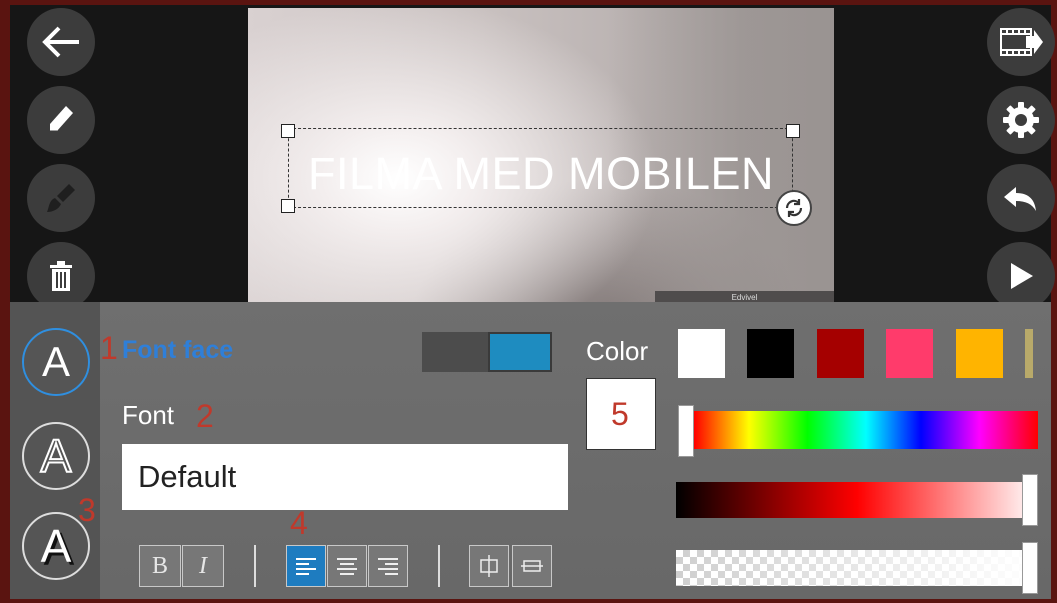 This screenshot has width=1057, height=603. Describe the element at coordinates (109, 348) in the screenshot. I see `annotation-1: 1` at that location.